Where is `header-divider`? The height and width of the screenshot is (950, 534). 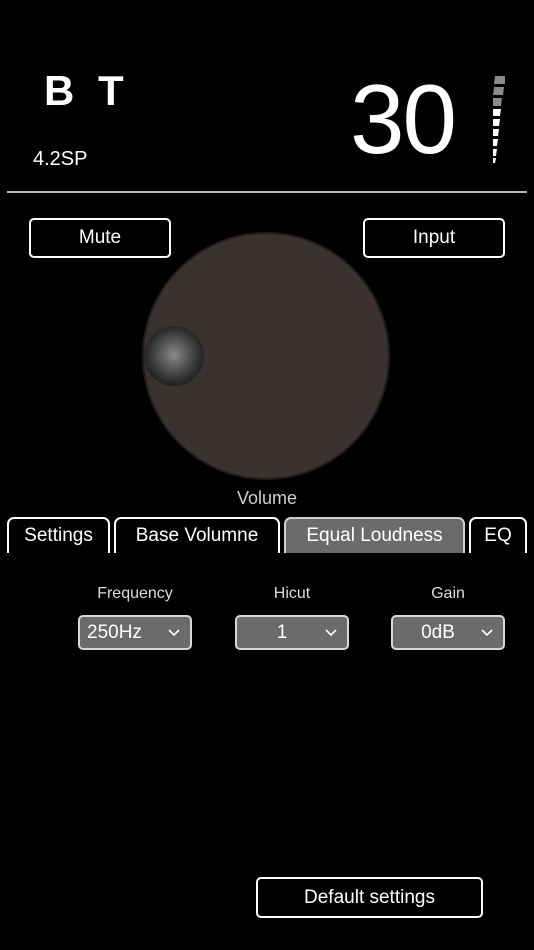
header-divider is located at coordinates (267, 192).